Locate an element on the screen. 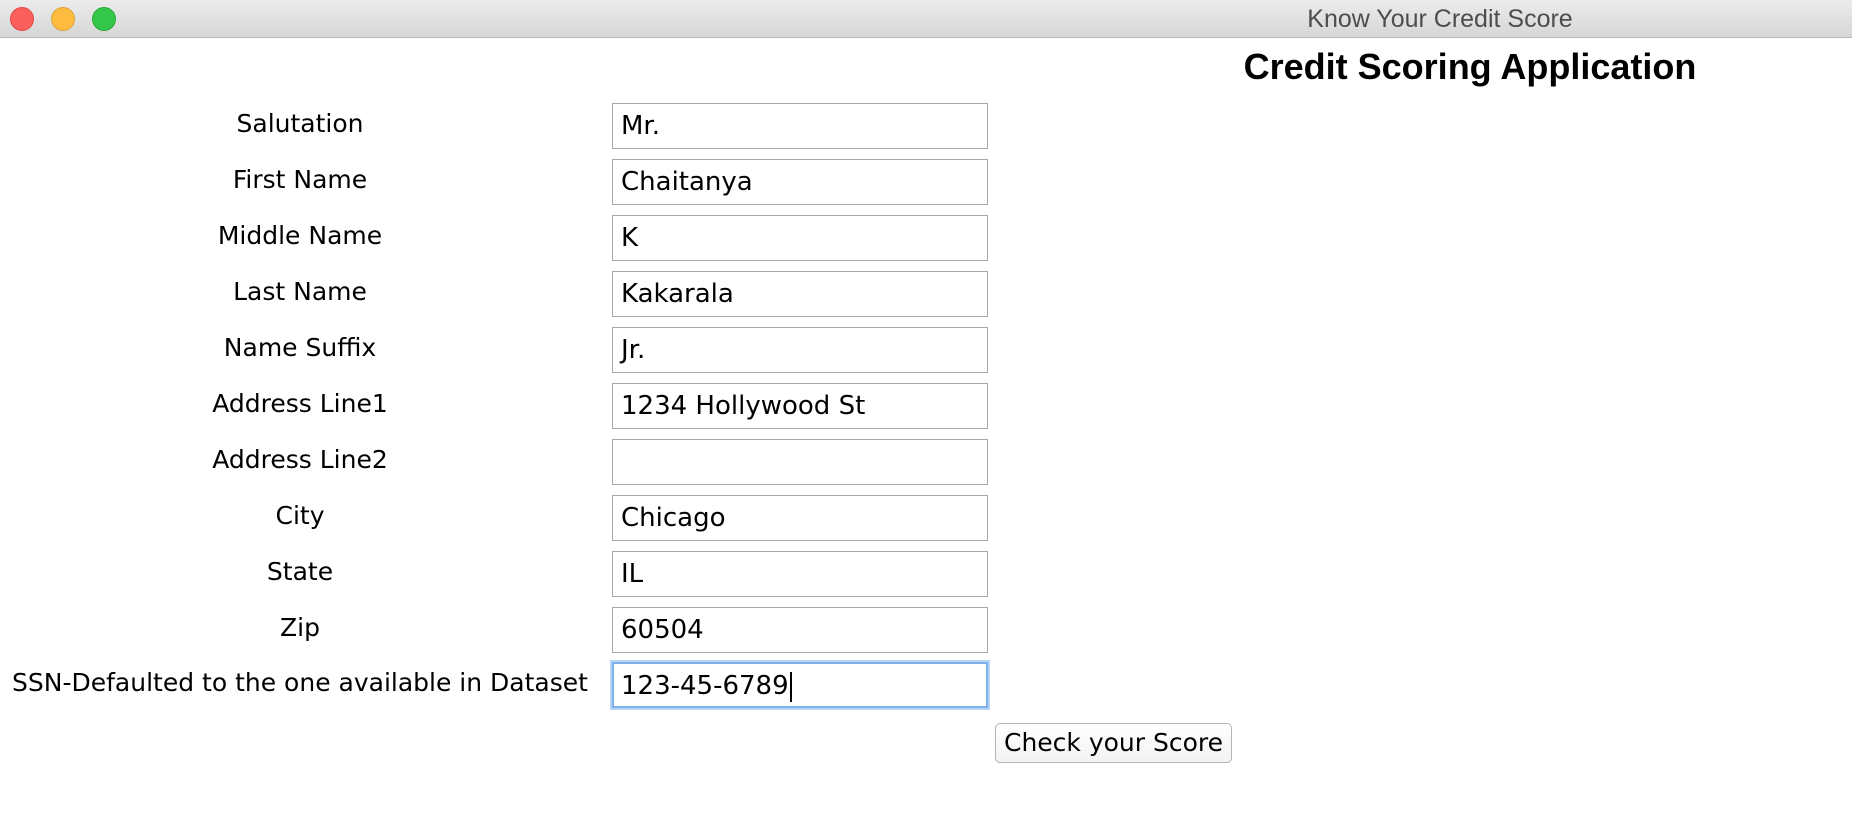 This screenshot has height=838, width=1852. salutation-field: Mr. is located at coordinates (800, 126).